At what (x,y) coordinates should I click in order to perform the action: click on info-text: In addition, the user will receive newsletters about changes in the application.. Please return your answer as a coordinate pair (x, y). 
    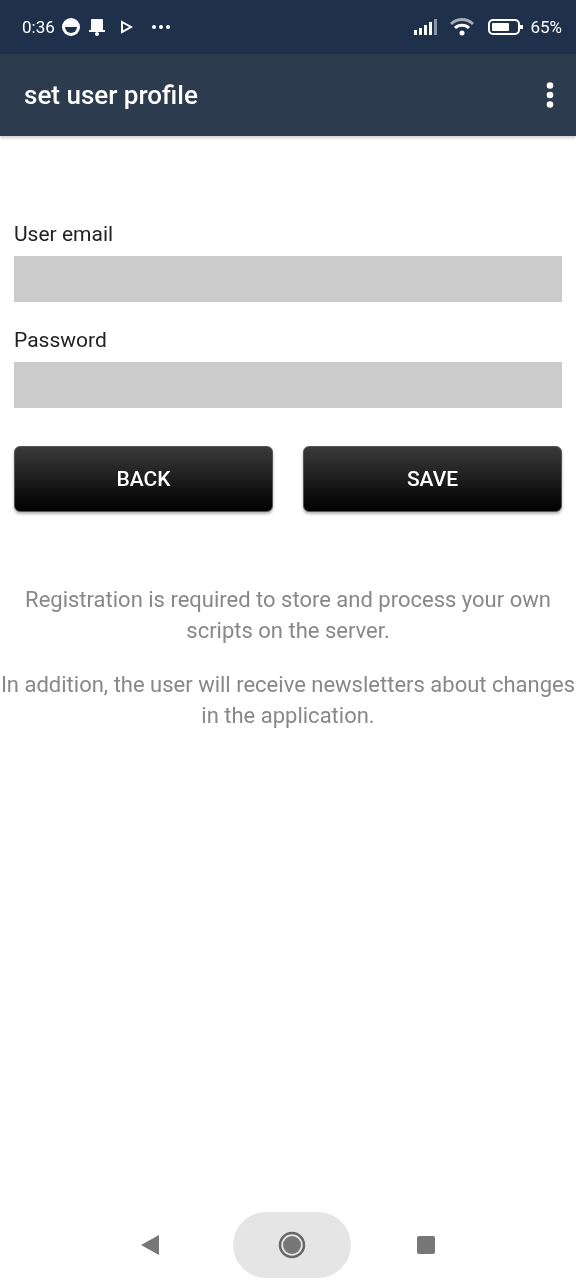
    Looking at the image, I should click on (288, 700).